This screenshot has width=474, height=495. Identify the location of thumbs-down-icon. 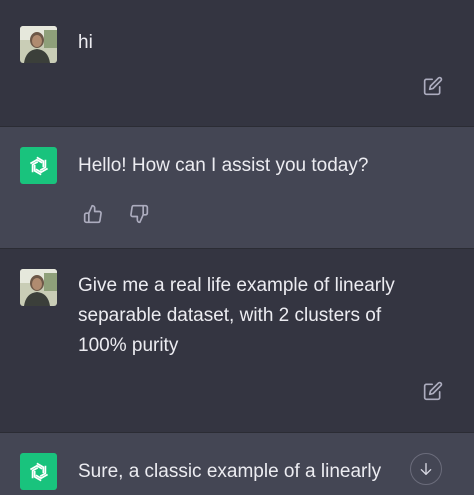
(139, 214).